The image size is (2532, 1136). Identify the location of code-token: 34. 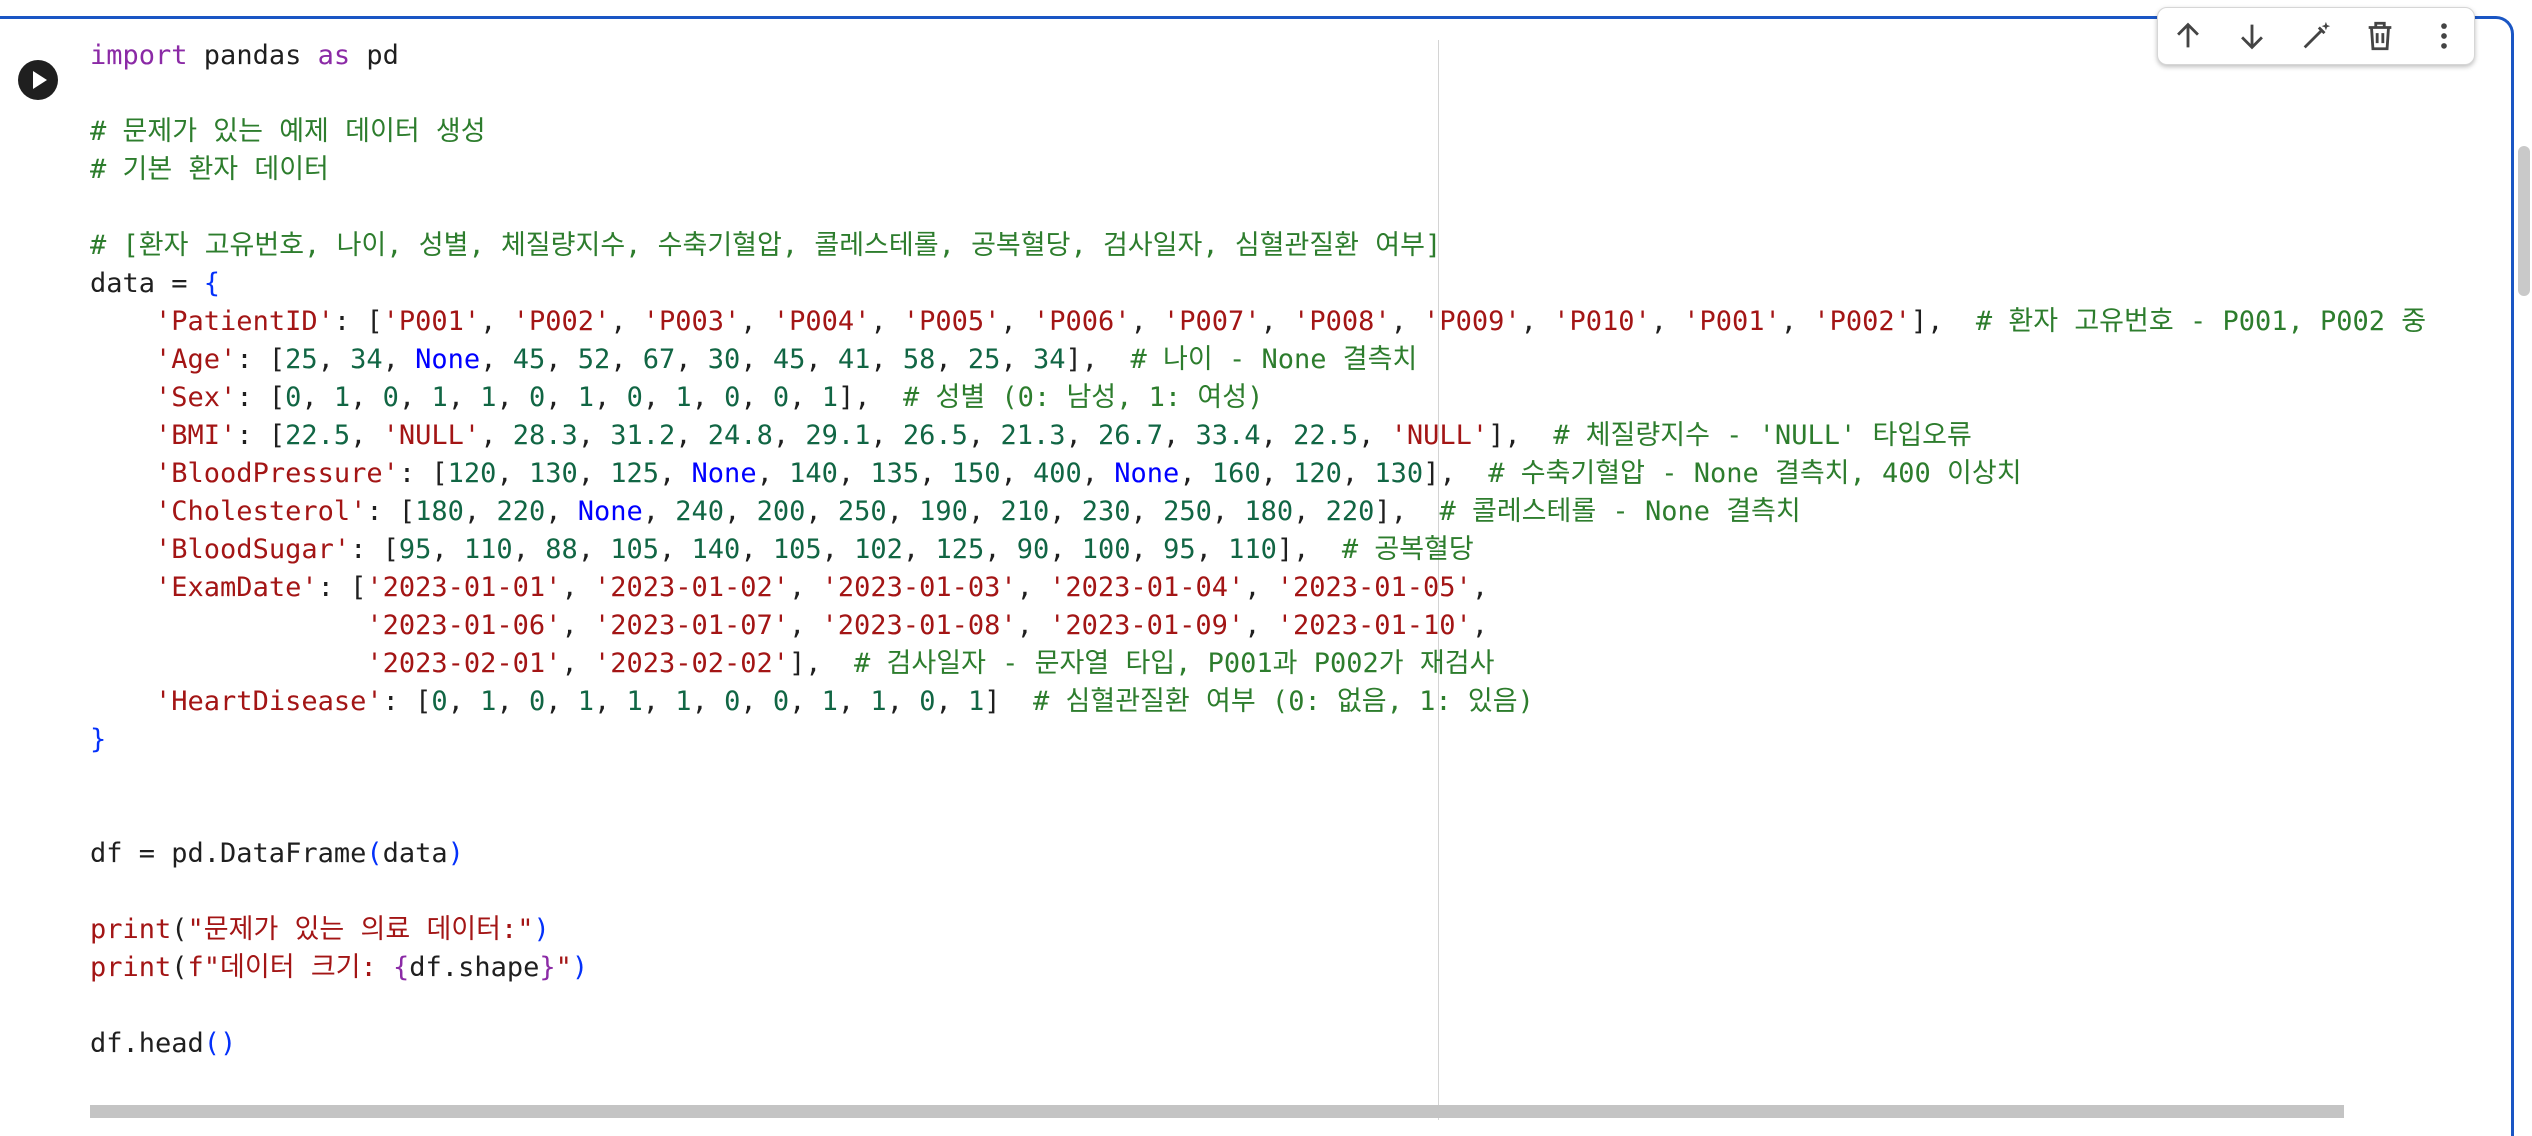
(366, 359).